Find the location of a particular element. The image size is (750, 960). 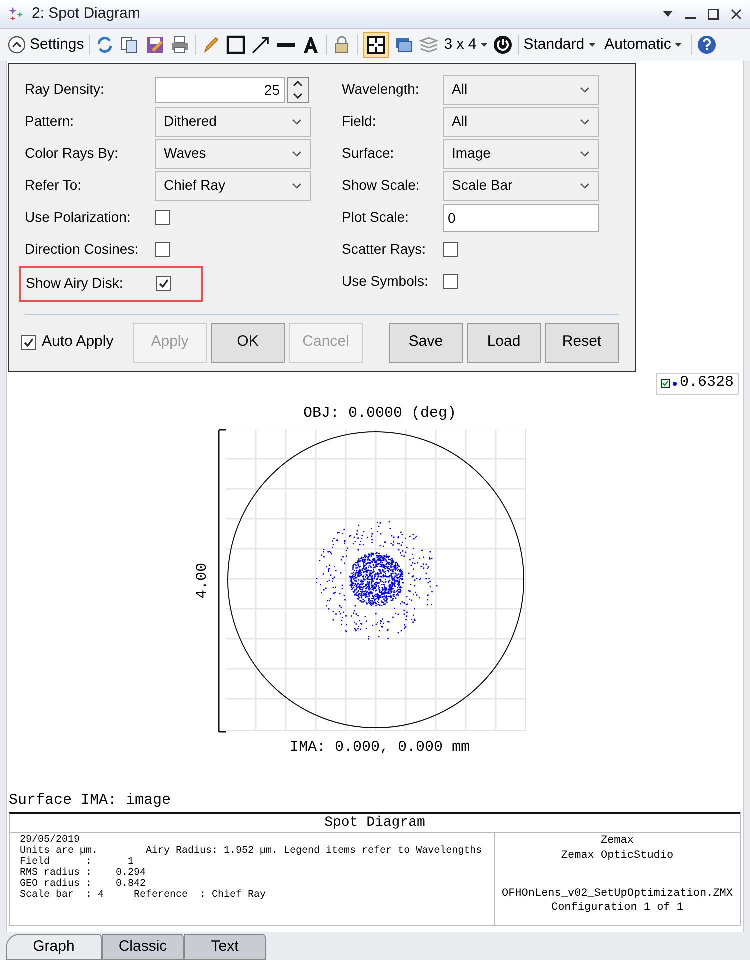

settings-button: Settings is located at coordinates (46, 45).